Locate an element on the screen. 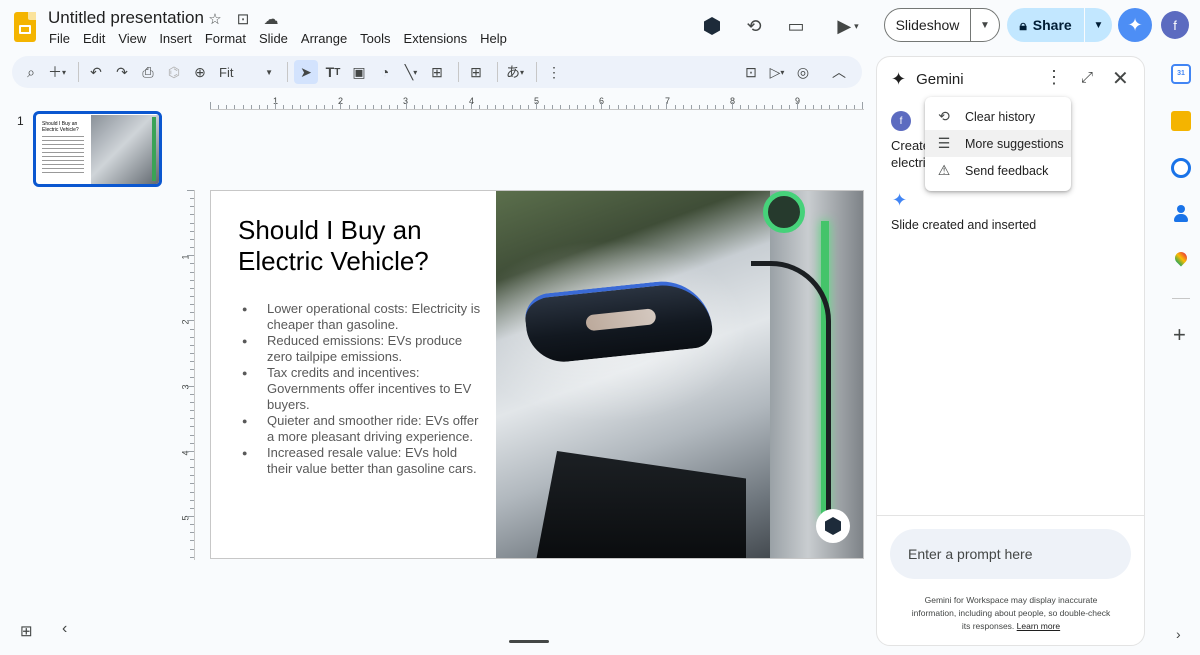 The height and width of the screenshot is (655, 1200). grid-view-icon: ⊞ is located at coordinates (26, 631).